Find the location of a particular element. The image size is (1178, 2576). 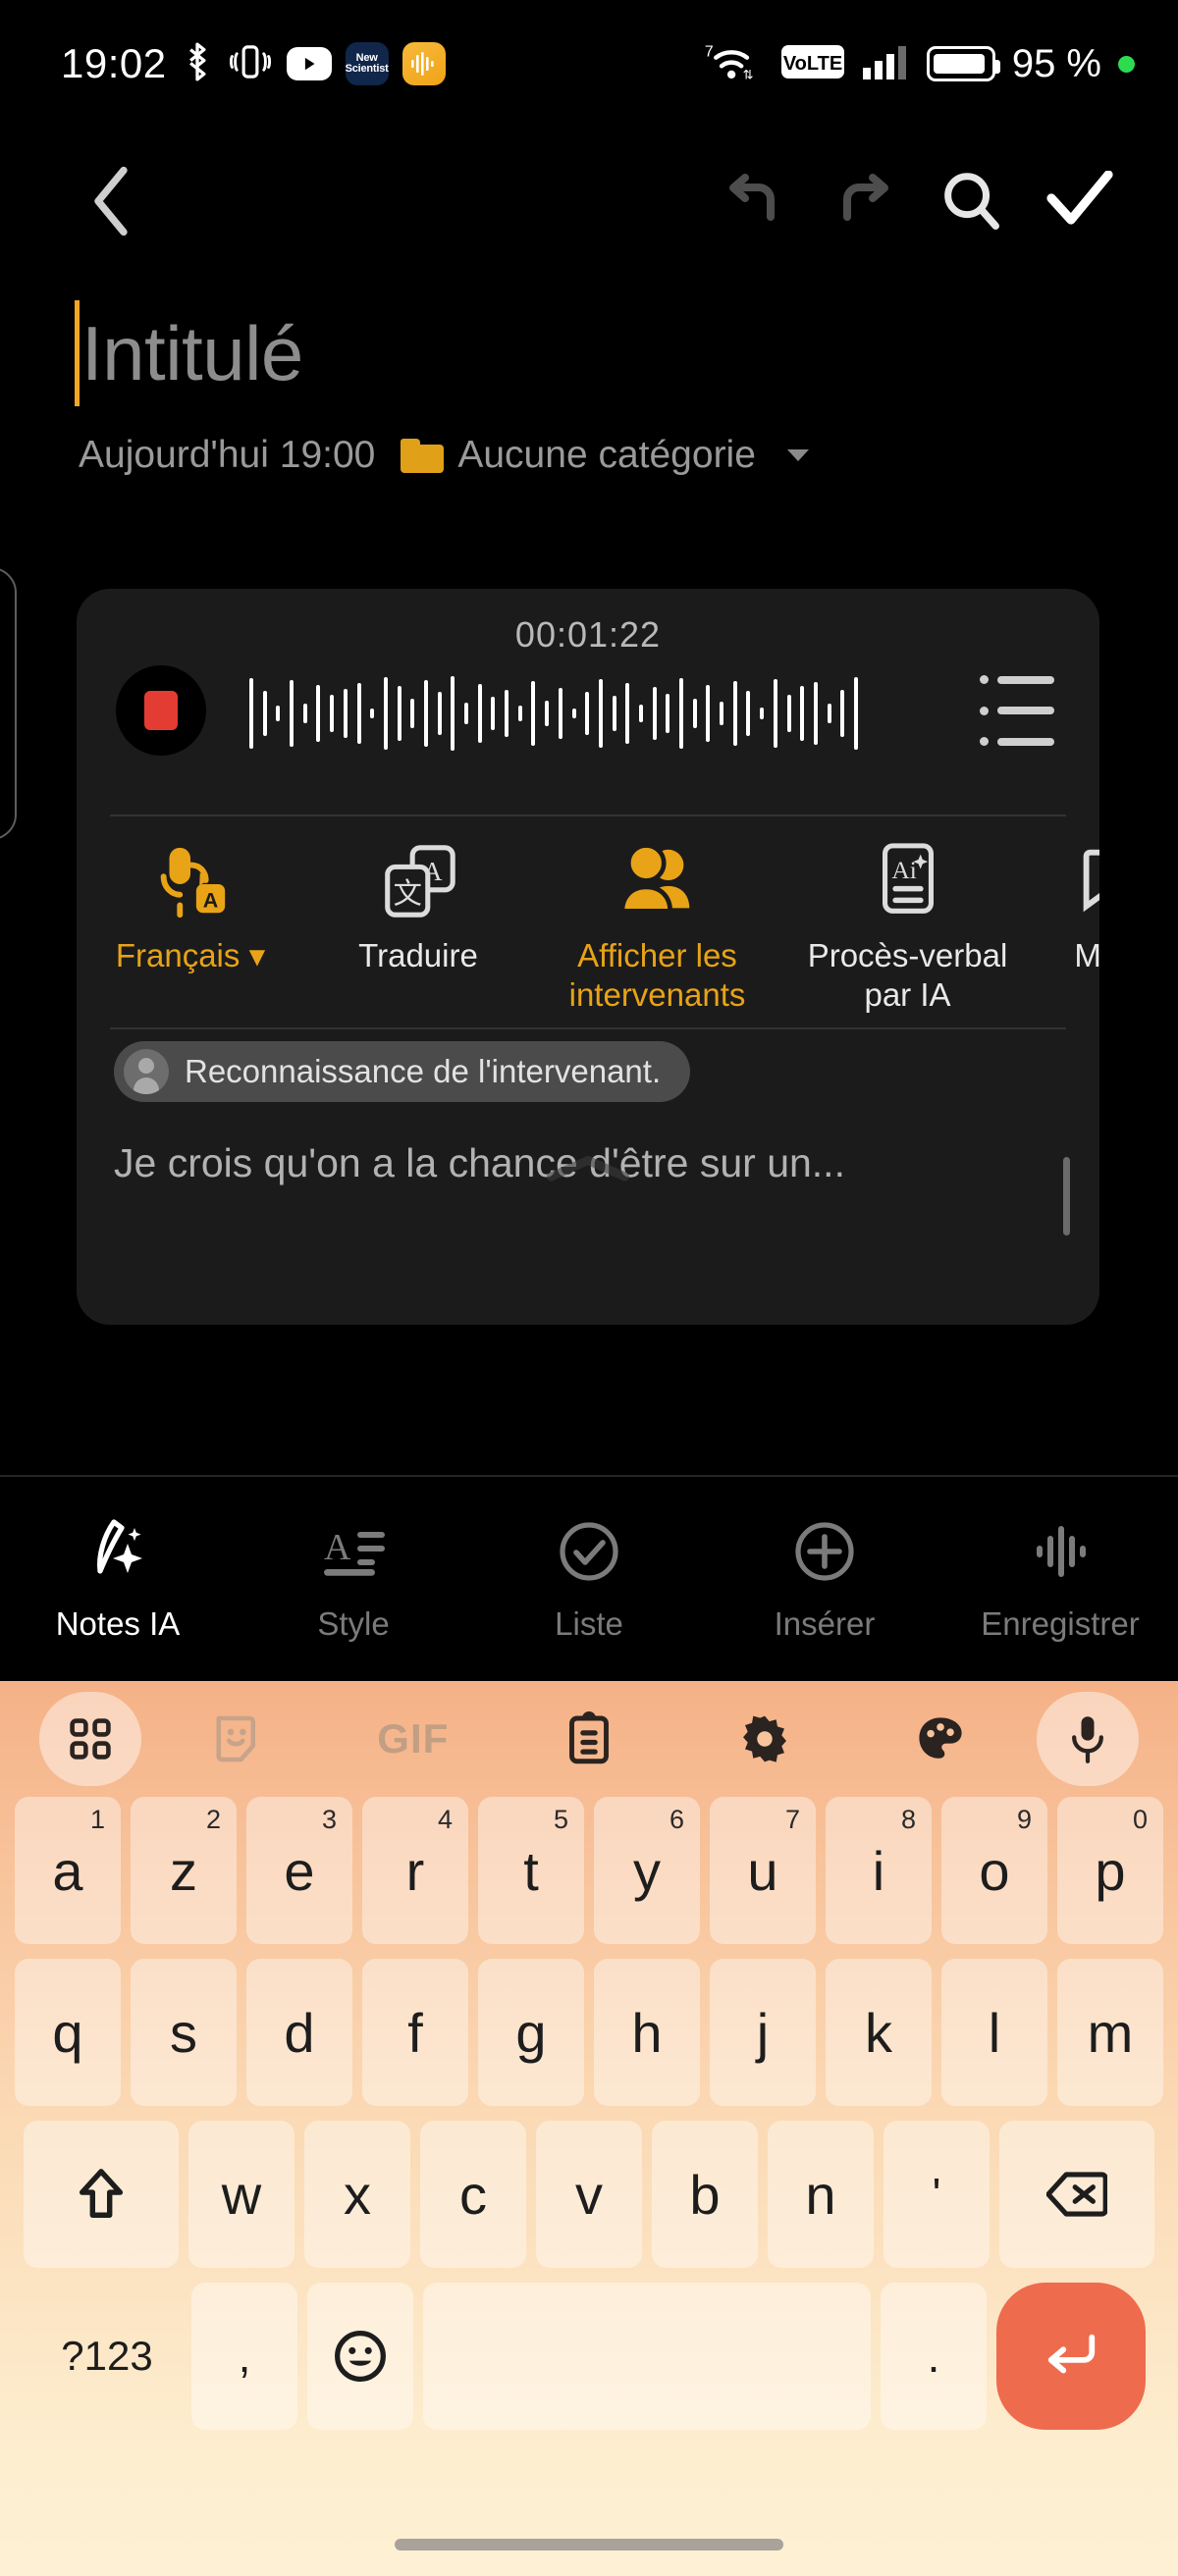

keyboard-row-3: w x c v b n ' is located at coordinates (589, 2194).